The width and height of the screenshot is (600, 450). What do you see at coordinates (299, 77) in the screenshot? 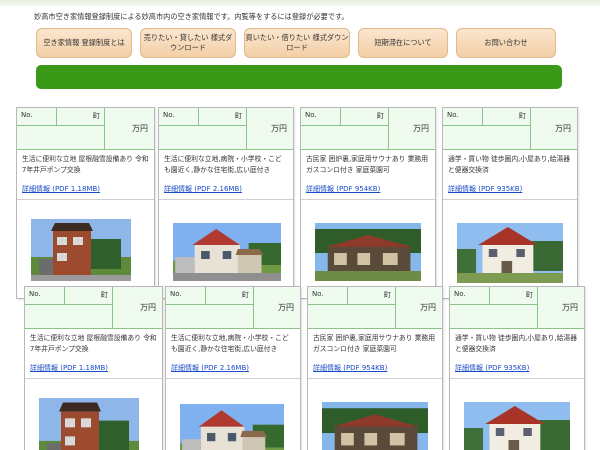
I see `section-banner` at bounding box center [299, 77].